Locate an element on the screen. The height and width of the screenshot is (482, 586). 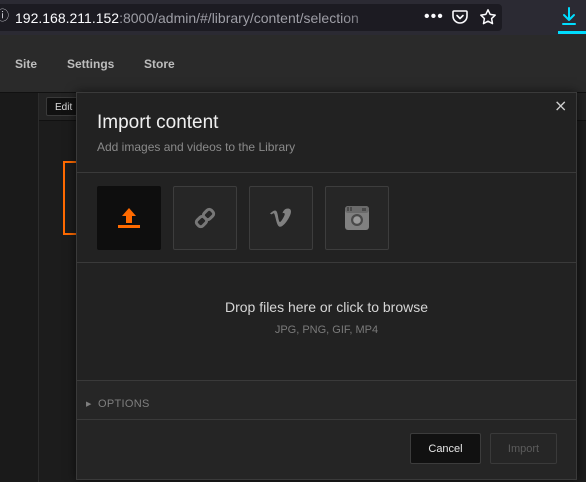
edit-button: Edit is located at coordinates (63, 106).